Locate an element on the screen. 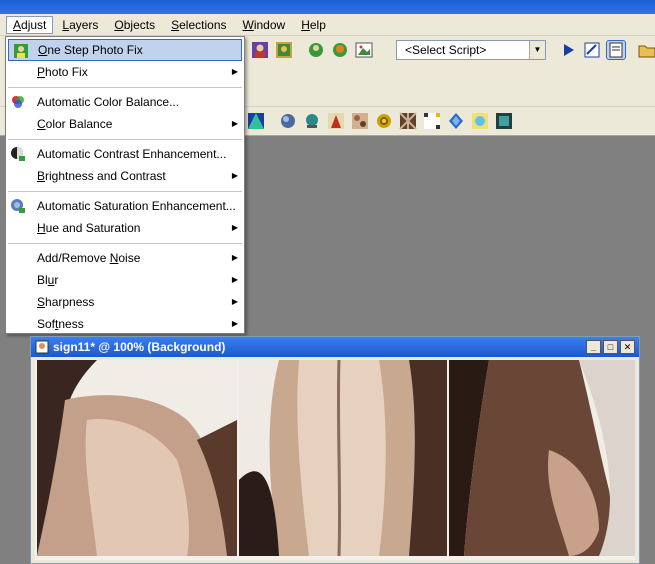  menu-item-blur: Blur ▶ is located at coordinates (125, 280).